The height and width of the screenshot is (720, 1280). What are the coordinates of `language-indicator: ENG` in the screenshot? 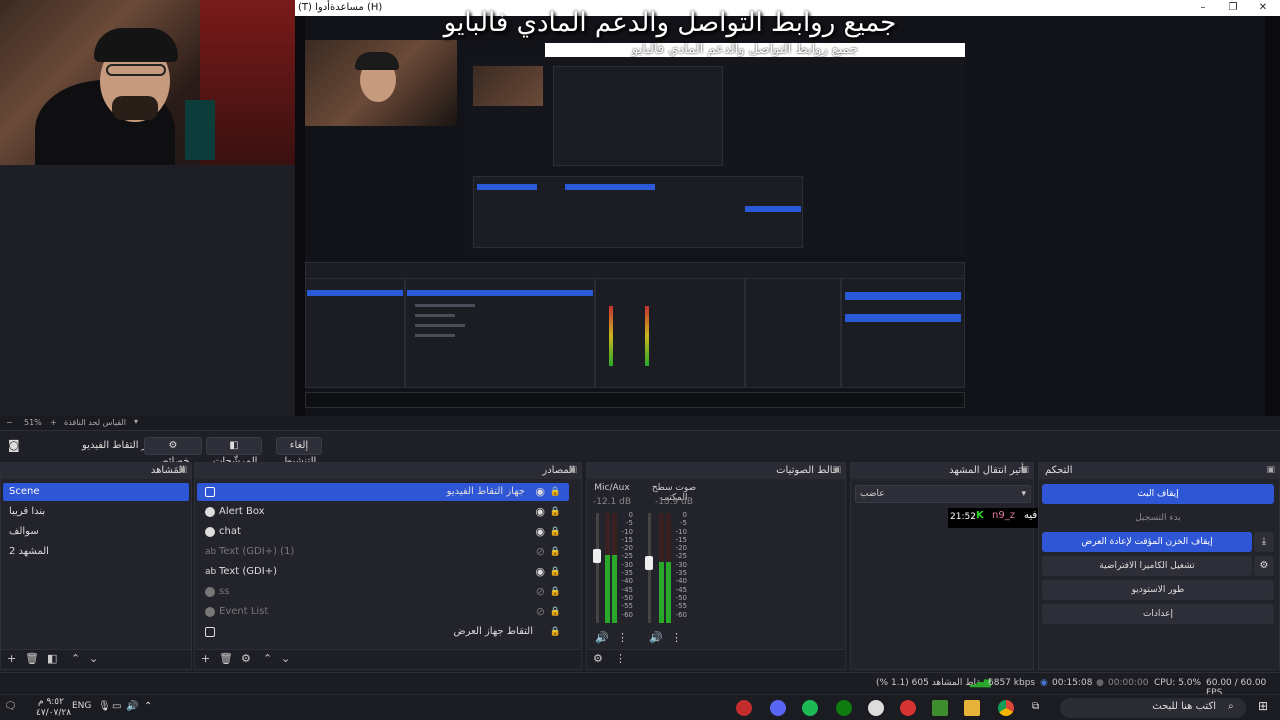 It's located at (81, 706).